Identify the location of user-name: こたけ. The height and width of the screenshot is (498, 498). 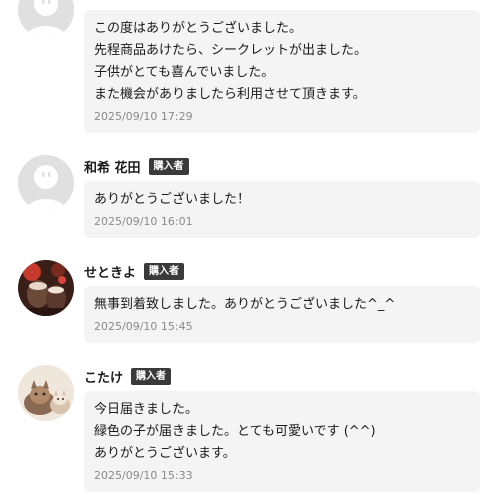
(103, 376).